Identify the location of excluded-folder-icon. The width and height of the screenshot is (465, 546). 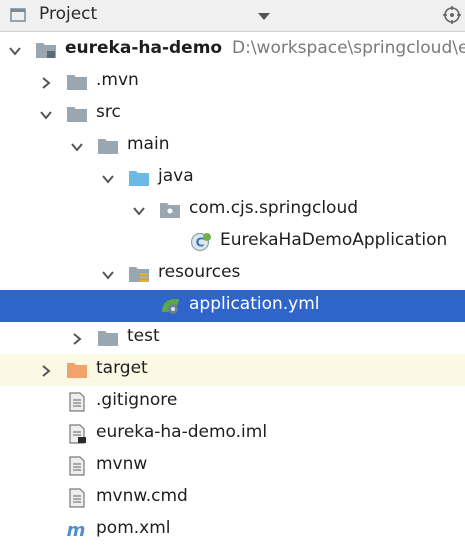
(77, 370).